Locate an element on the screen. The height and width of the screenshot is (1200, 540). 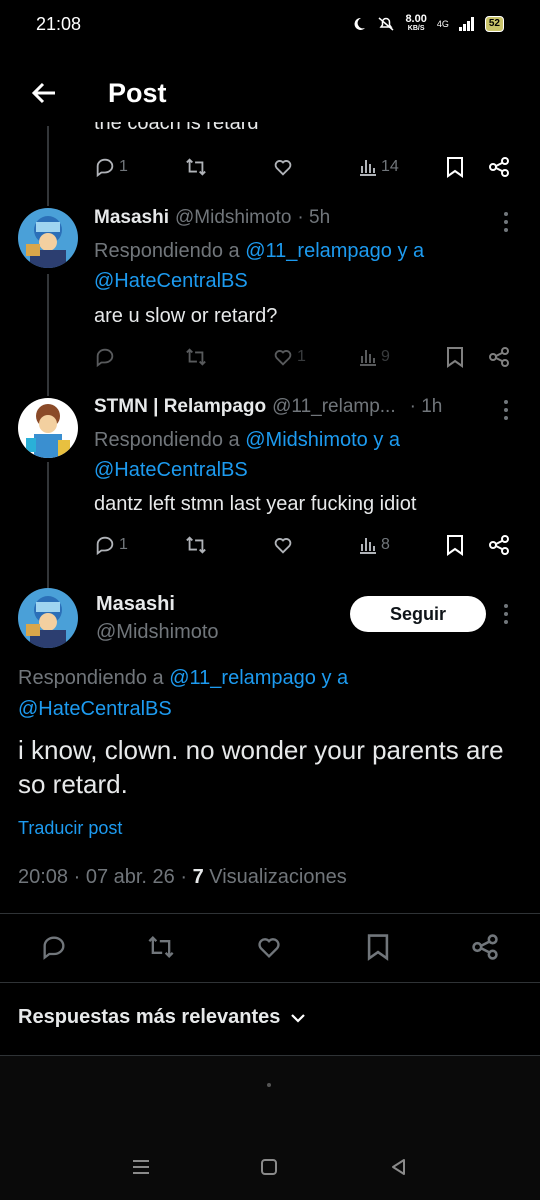
views-button: 8 is located at coordinates (374, 545).